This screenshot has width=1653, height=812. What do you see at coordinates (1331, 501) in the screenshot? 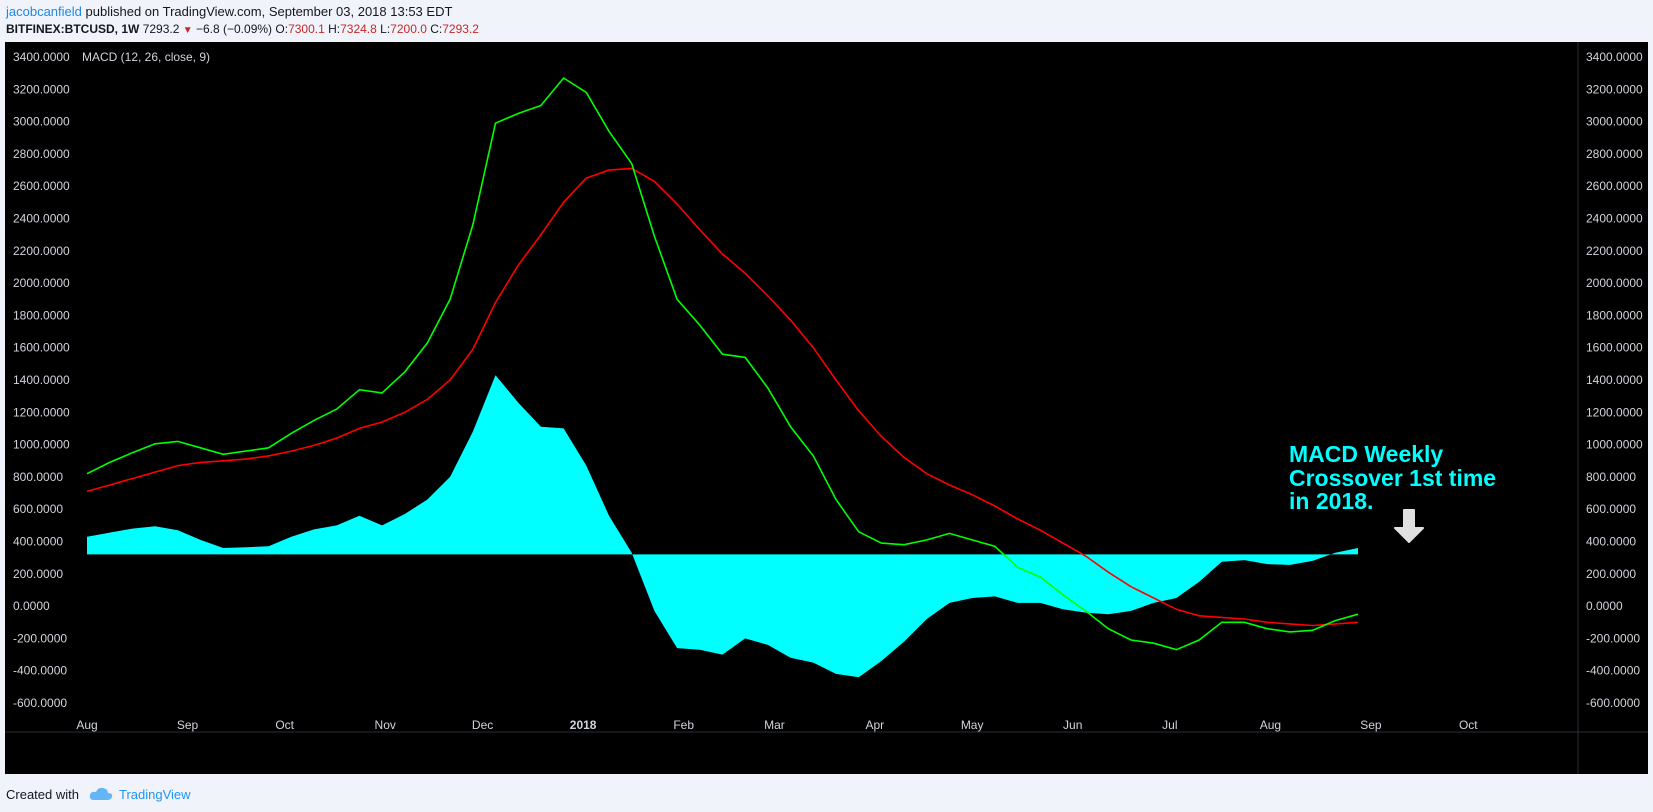
I see `annotation-line-3: in 2018.` at bounding box center [1331, 501].